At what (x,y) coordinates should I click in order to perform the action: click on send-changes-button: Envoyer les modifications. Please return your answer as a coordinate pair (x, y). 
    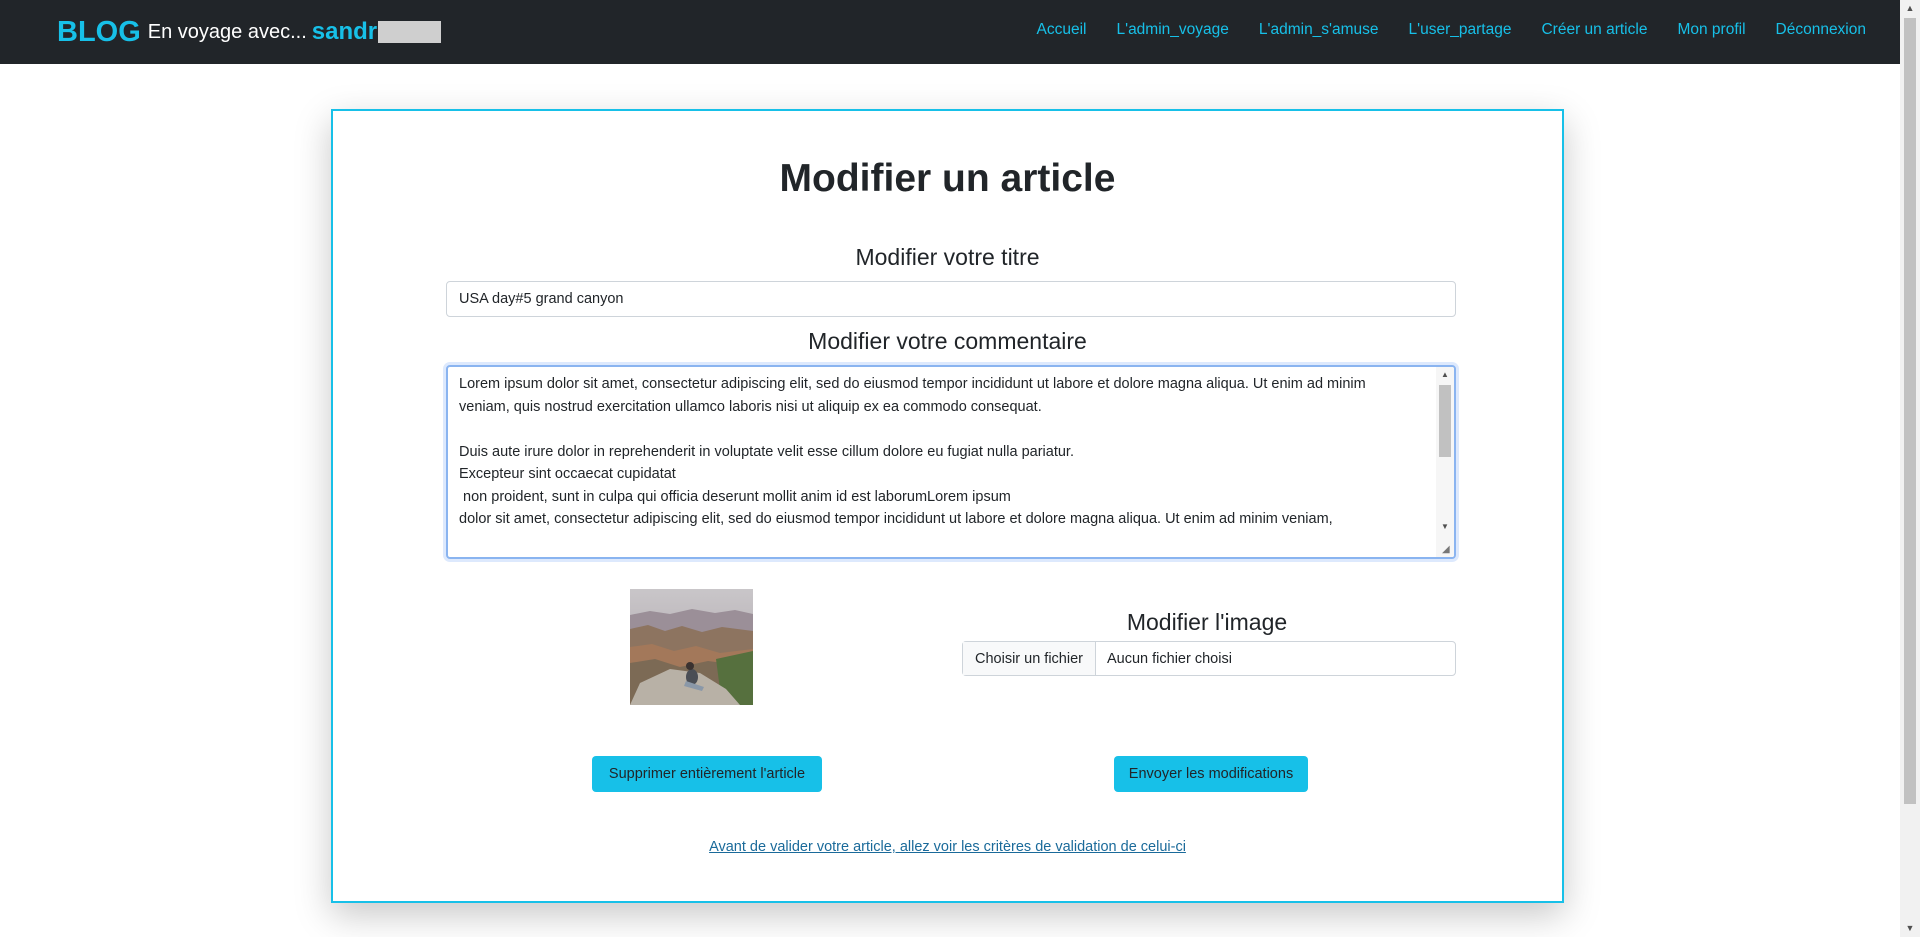
    Looking at the image, I should click on (1211, 774).